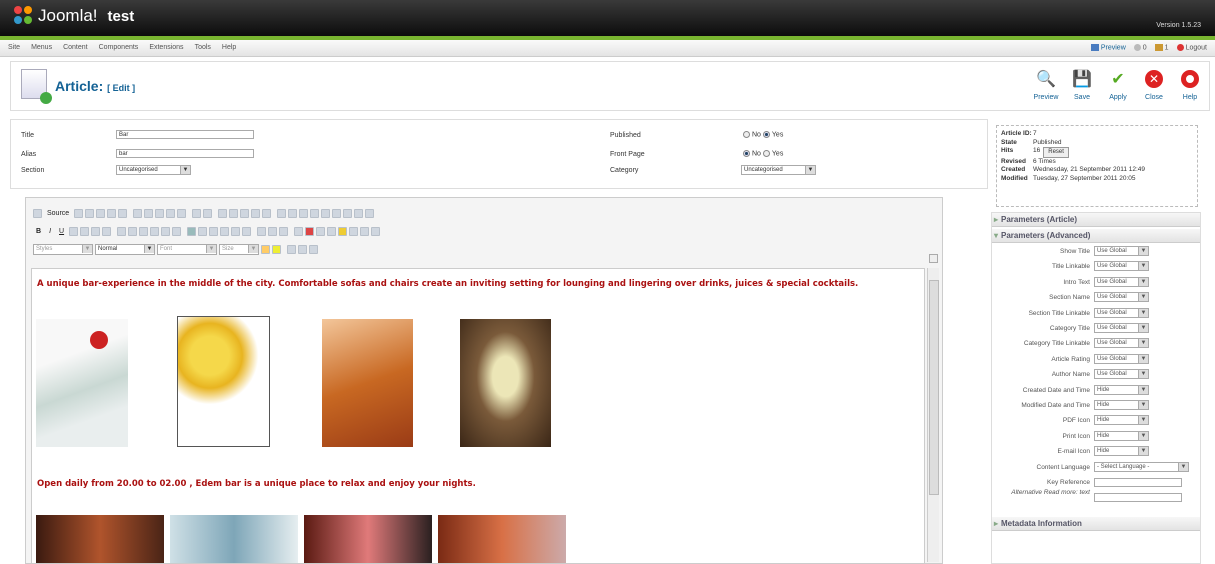  What do you see at coordinates (75, 47) in the screenshot?
I see `menu-content: Content` at bounding box center [75, 47].